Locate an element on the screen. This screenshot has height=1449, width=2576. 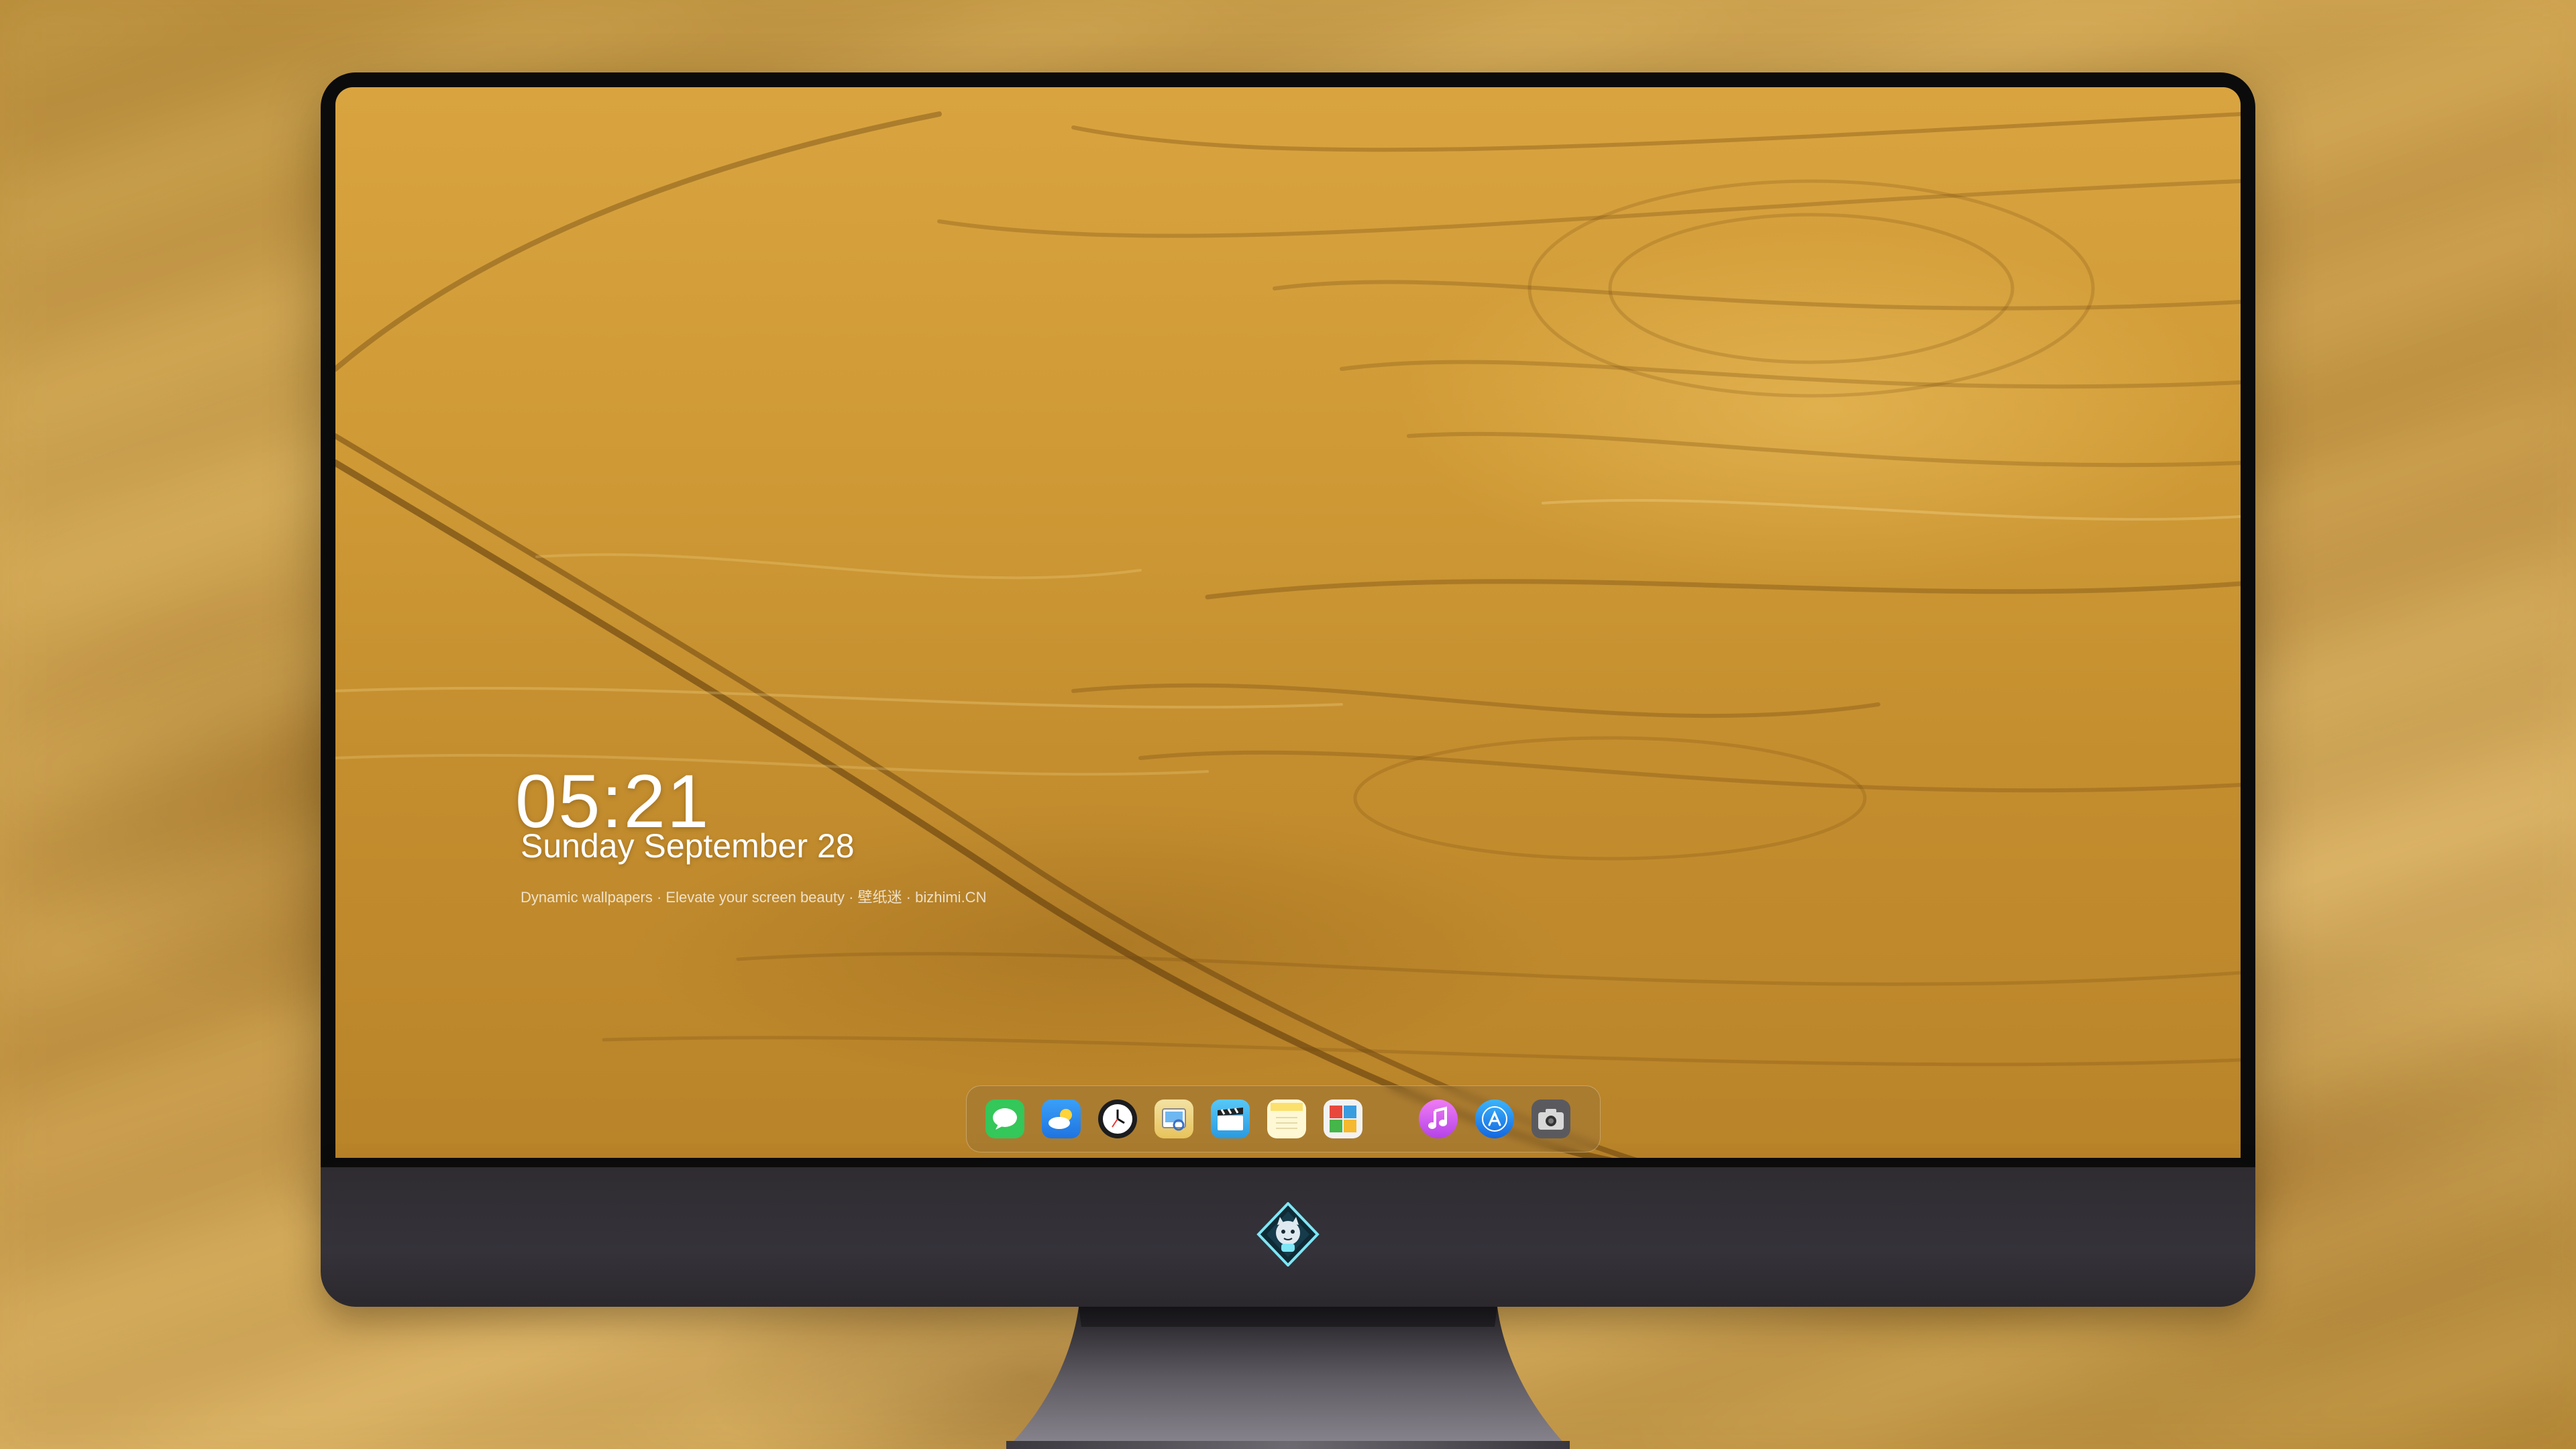
mascot-logo-icon is located at coordinates (1288, 1234).